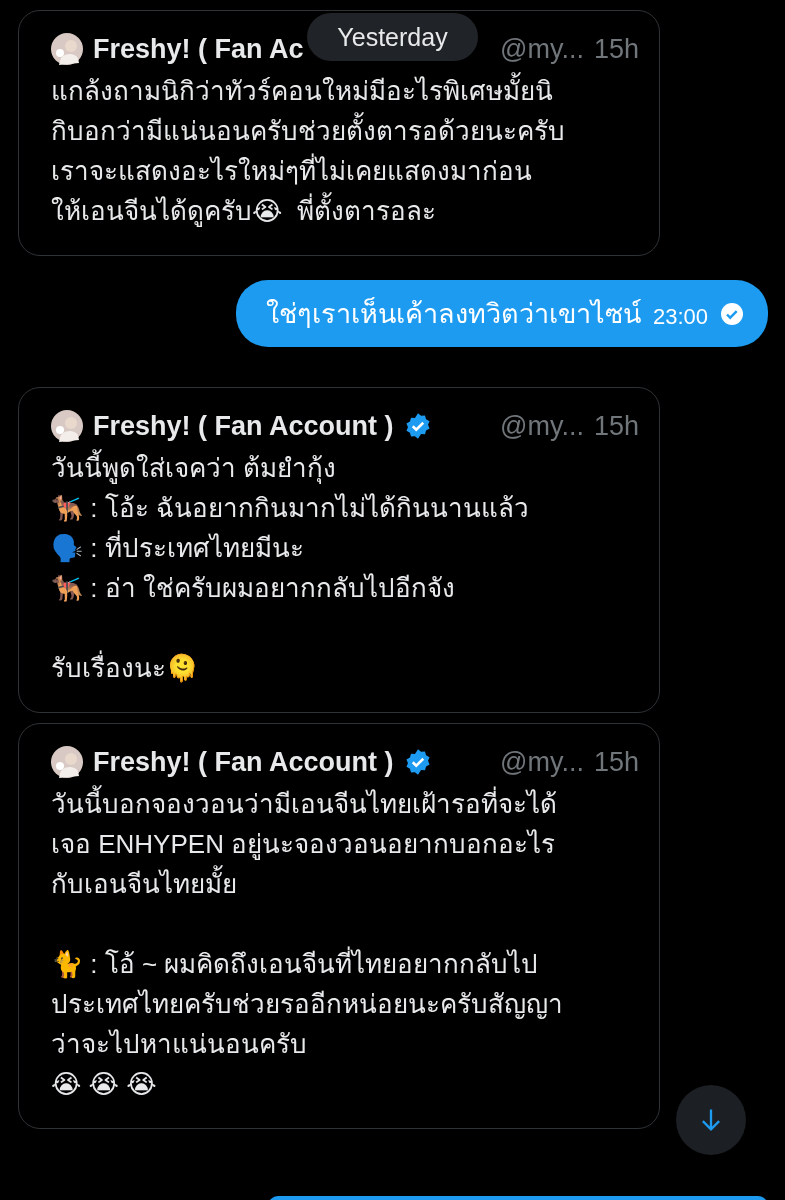 This screenshot has height=1200, width=785. Describe the element at coordinates (392, 37) in the screenshot. I see `date-separator: Yesterday` at that location.